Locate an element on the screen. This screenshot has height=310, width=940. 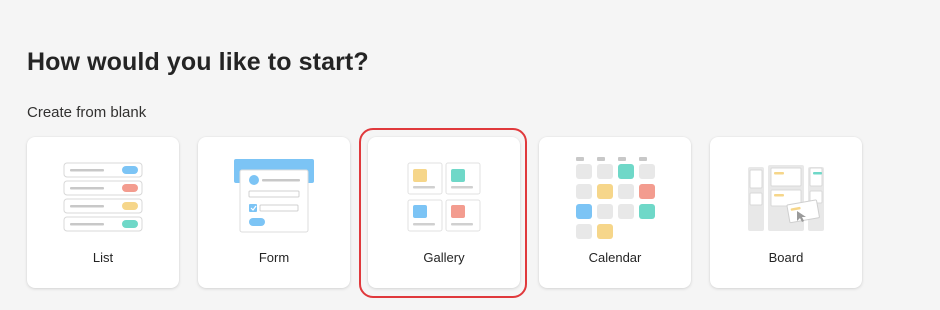
form-icon is located at coordinates (274, 196).